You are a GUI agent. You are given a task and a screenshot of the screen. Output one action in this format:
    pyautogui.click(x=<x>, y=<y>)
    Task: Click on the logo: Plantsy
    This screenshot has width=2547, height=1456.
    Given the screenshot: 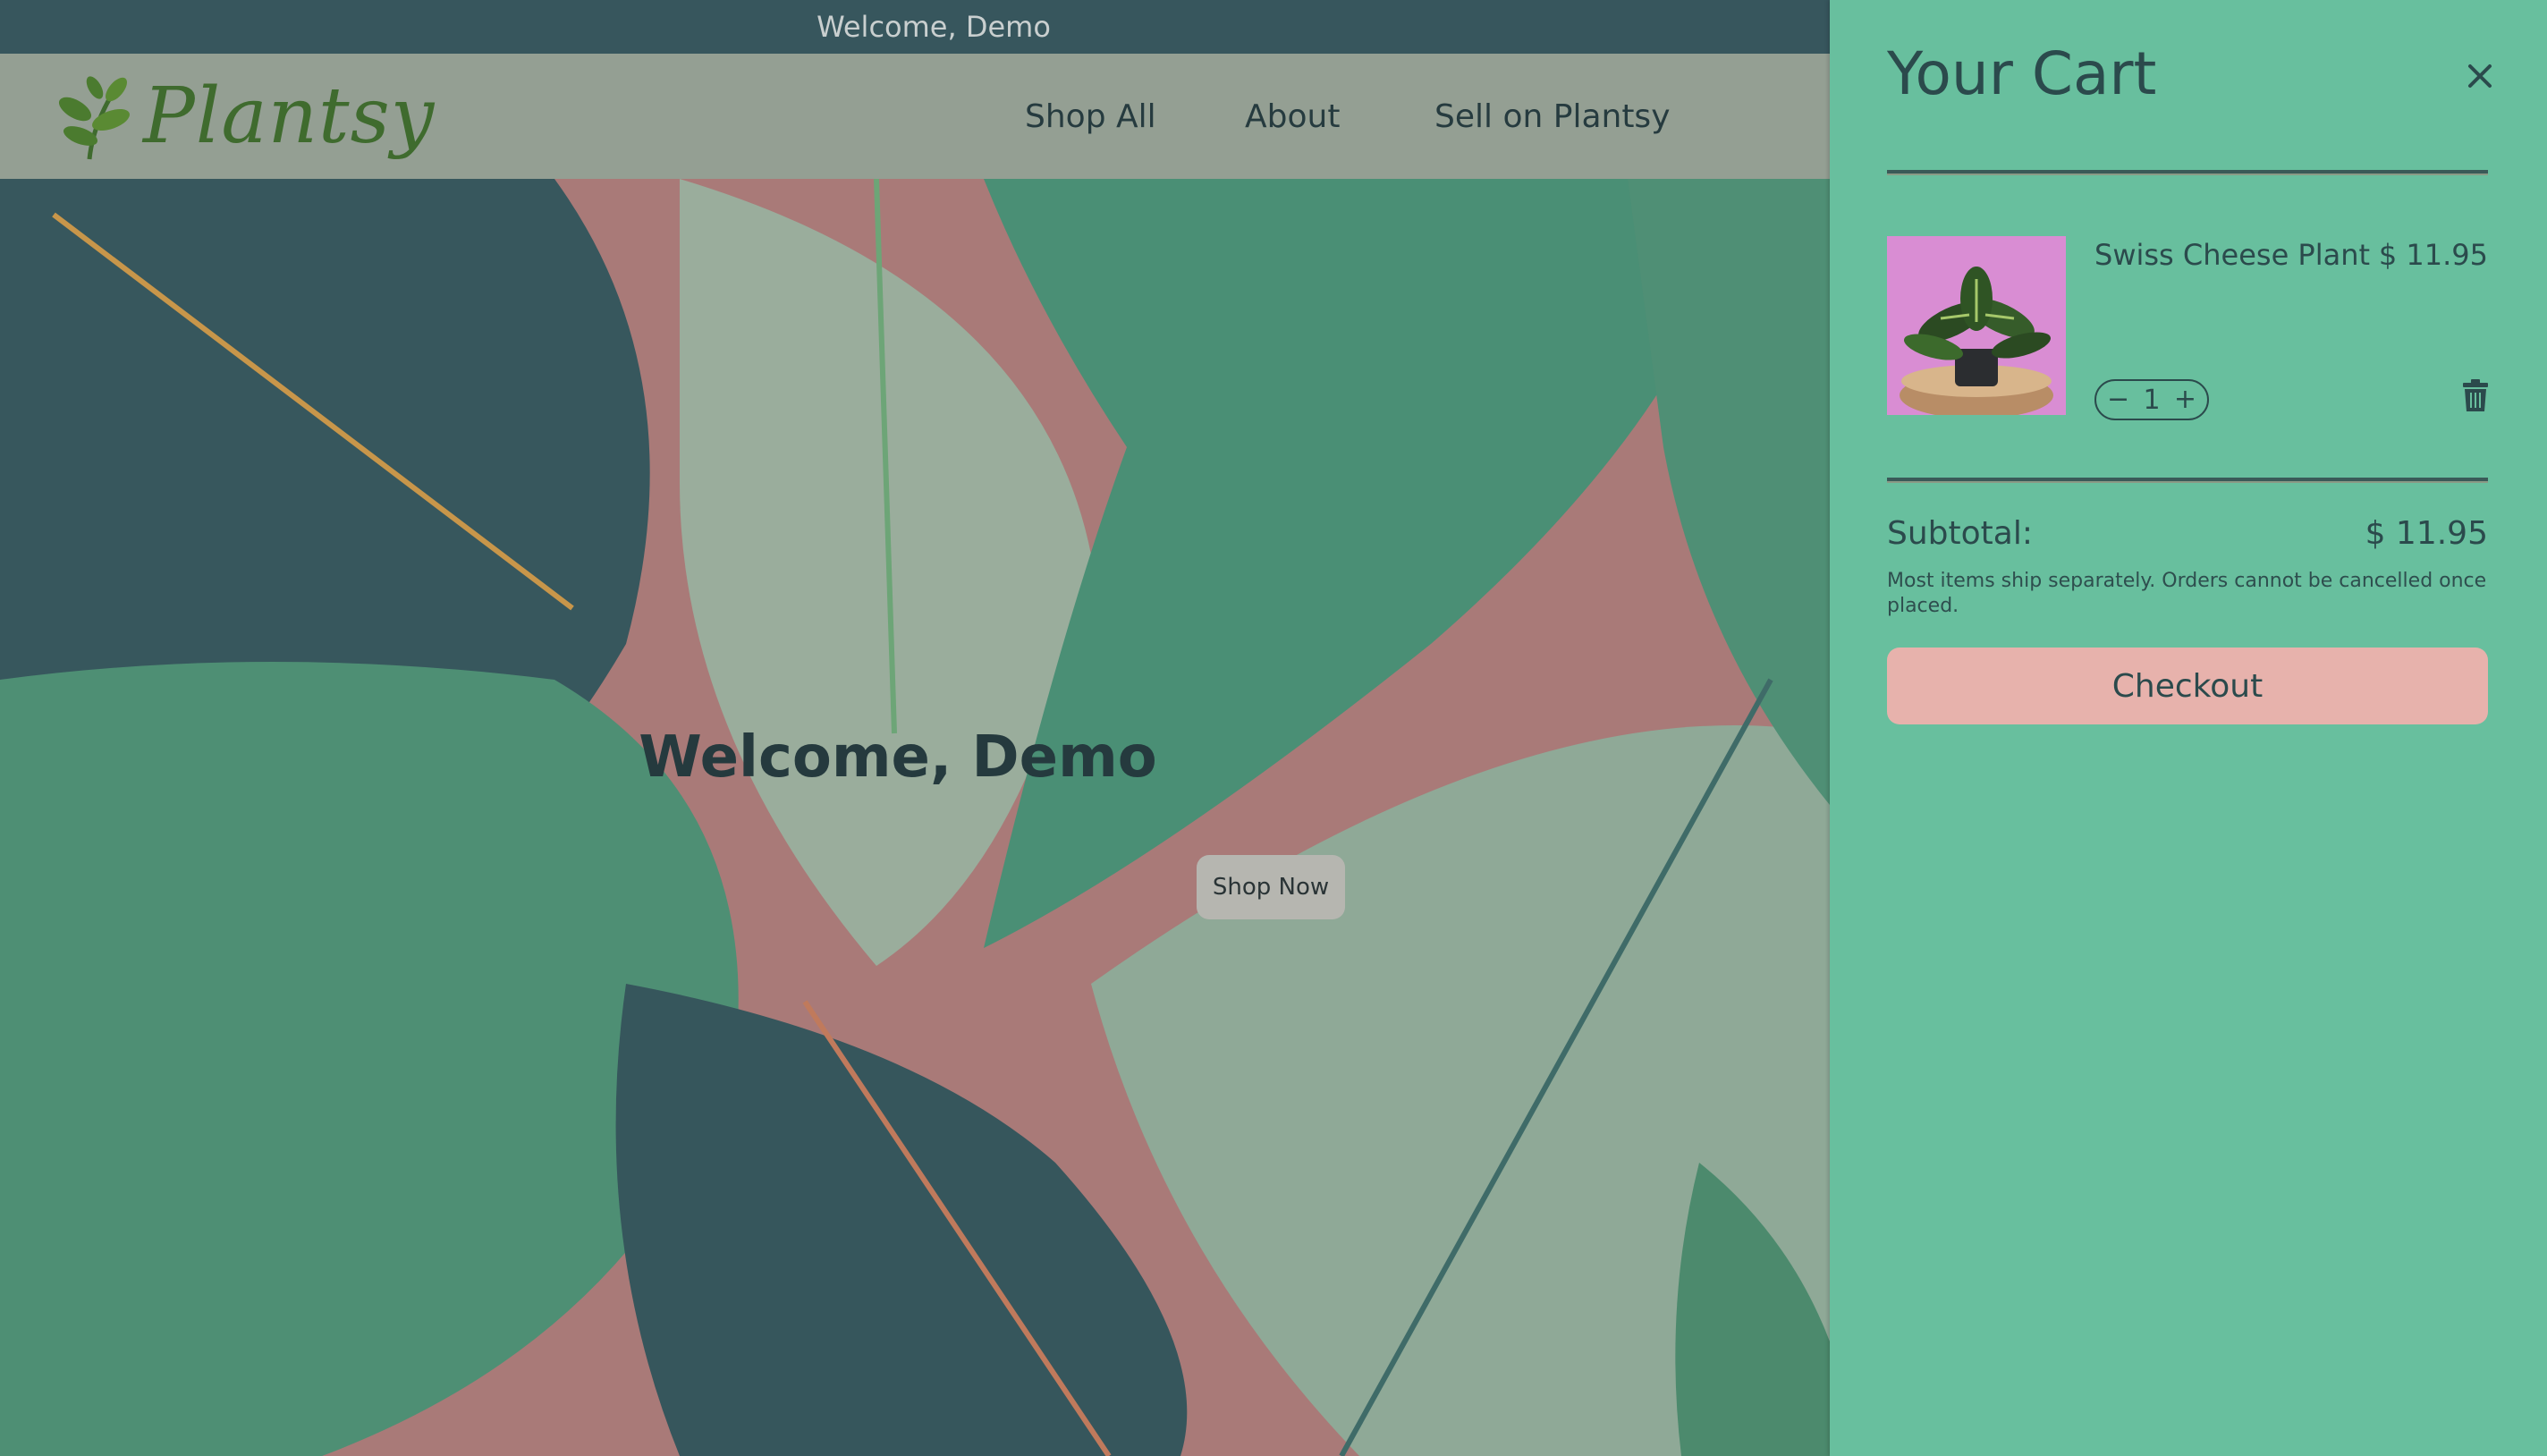 What is the action you would take?
    pyautogui.click(x=244, y=116)
    